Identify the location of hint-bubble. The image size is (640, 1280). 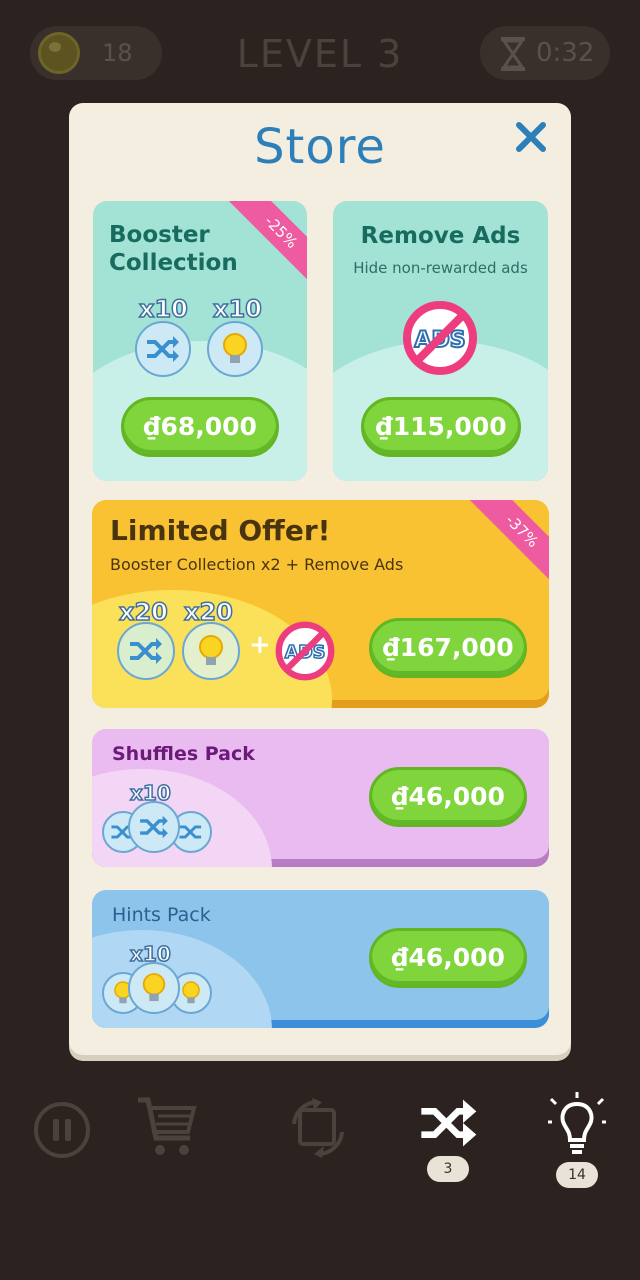
(235, 349).